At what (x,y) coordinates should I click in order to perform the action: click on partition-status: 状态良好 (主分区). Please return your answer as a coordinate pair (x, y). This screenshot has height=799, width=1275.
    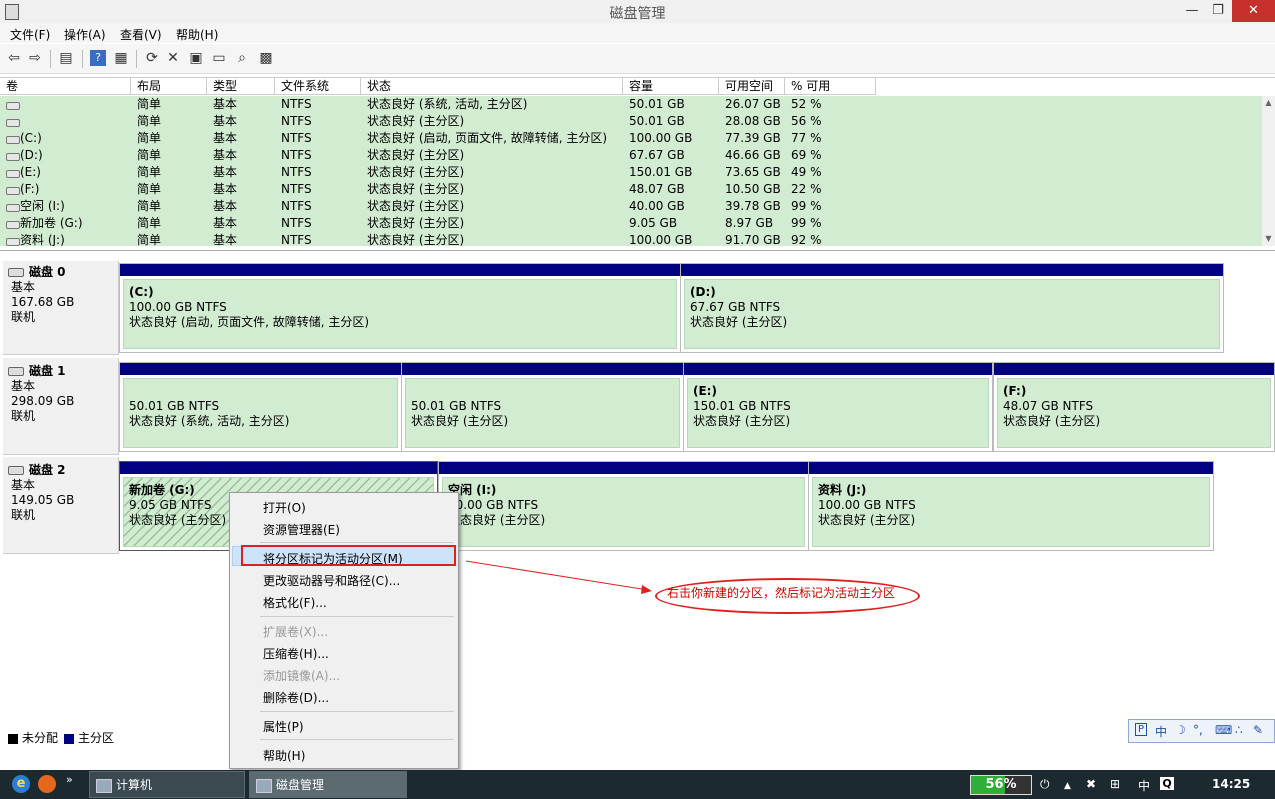
    Looking at the image, I should click on (867, 520).